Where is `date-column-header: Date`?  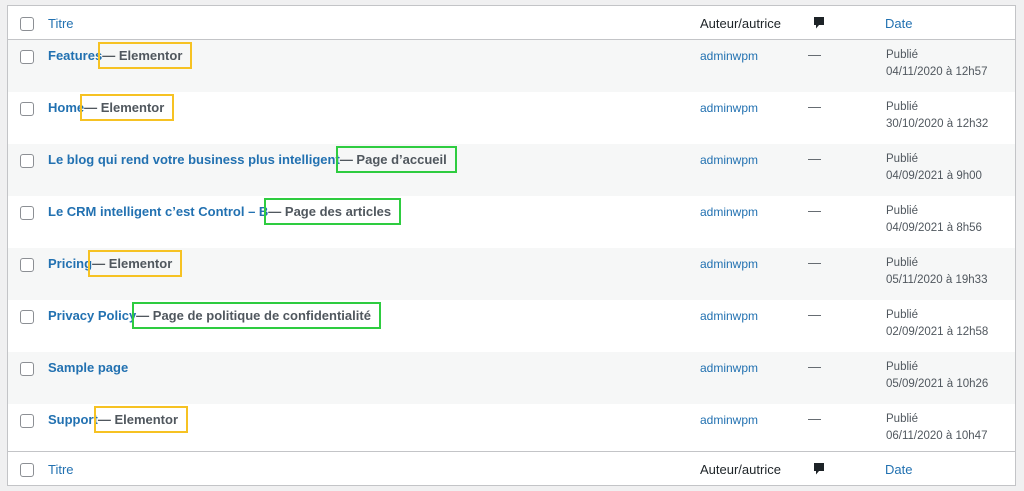 date-column-header: Date is located at coordinates (898, 24).